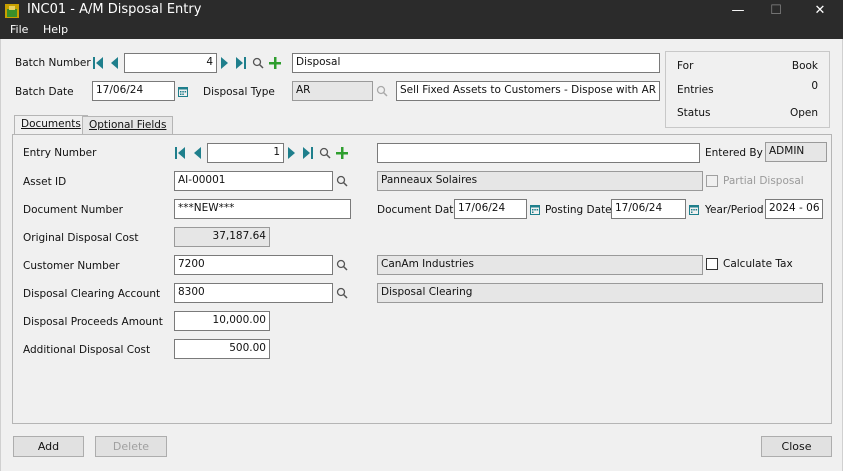  I want to click on disposal-type-label: Disposal Type, so click(239, 92).